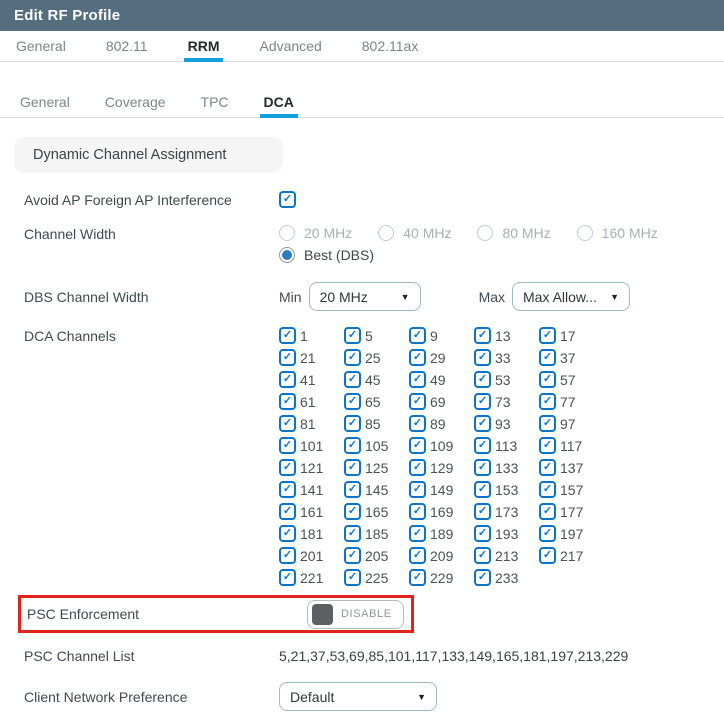 The image size is (724, 724). What do you see at coordinates (376, 467) in the screenshot?
I see `dca-channel-125: 125` at bounding box center [376, 467].